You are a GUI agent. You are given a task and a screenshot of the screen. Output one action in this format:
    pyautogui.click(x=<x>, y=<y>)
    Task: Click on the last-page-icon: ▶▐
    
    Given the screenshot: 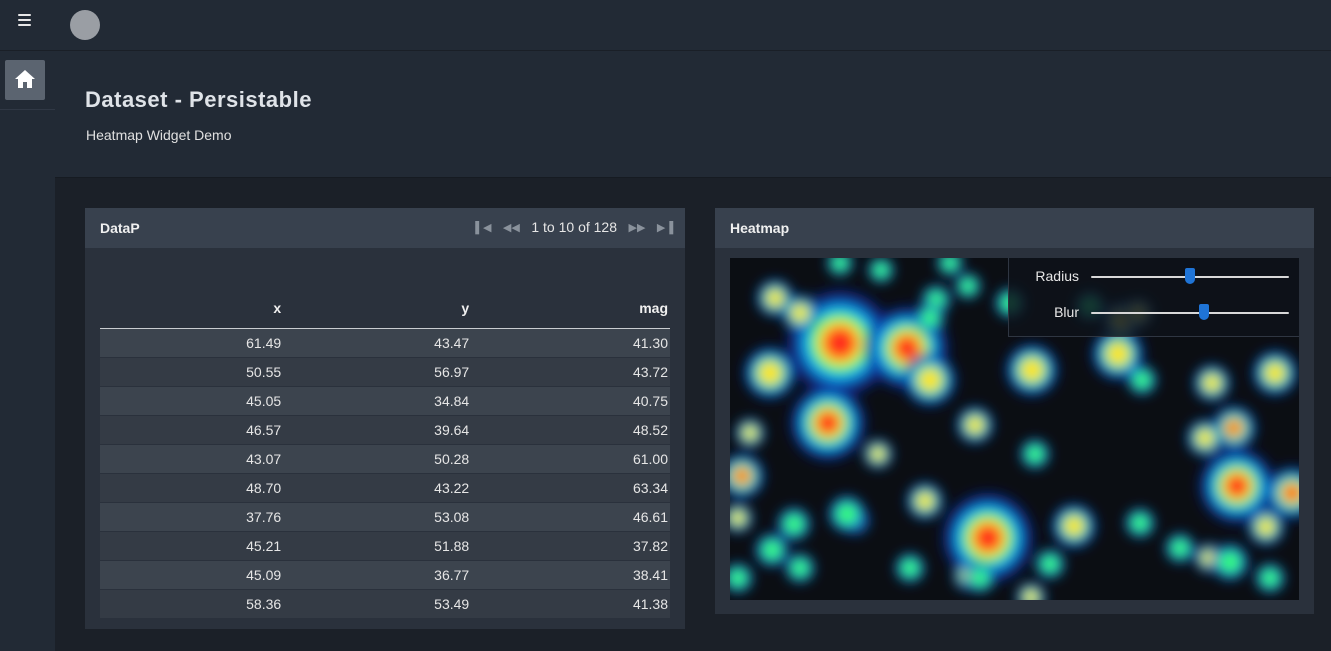 What is the action you would take?
    pyautogui.click(x=665, y=227)
    